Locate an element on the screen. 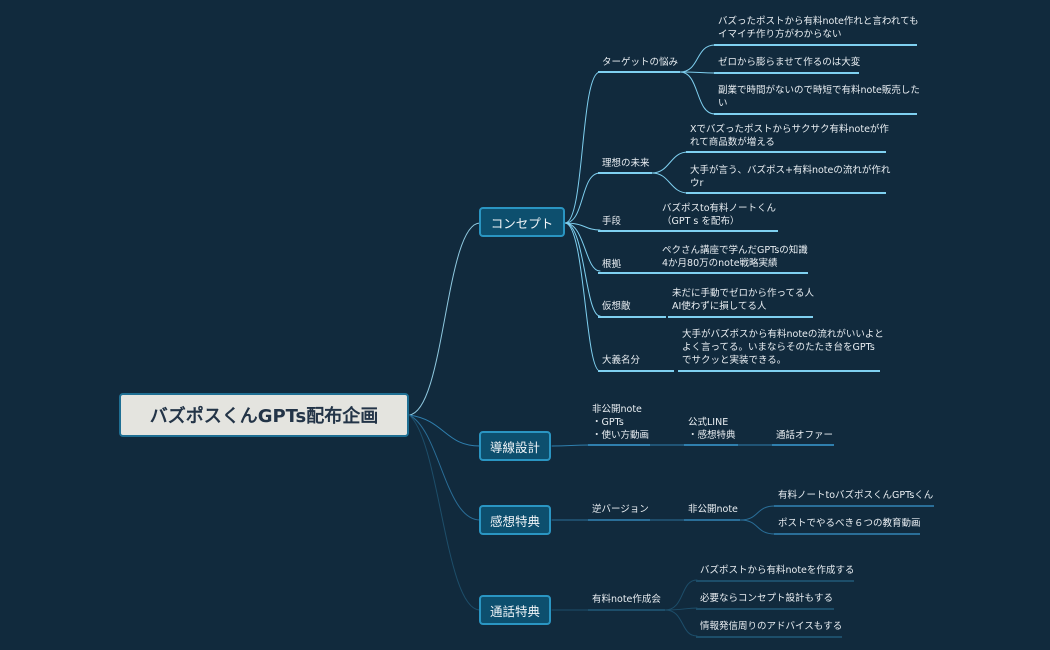 This screenshot has width=1050, height=650. review-step-1-underline is located at coordinates (619, 520).